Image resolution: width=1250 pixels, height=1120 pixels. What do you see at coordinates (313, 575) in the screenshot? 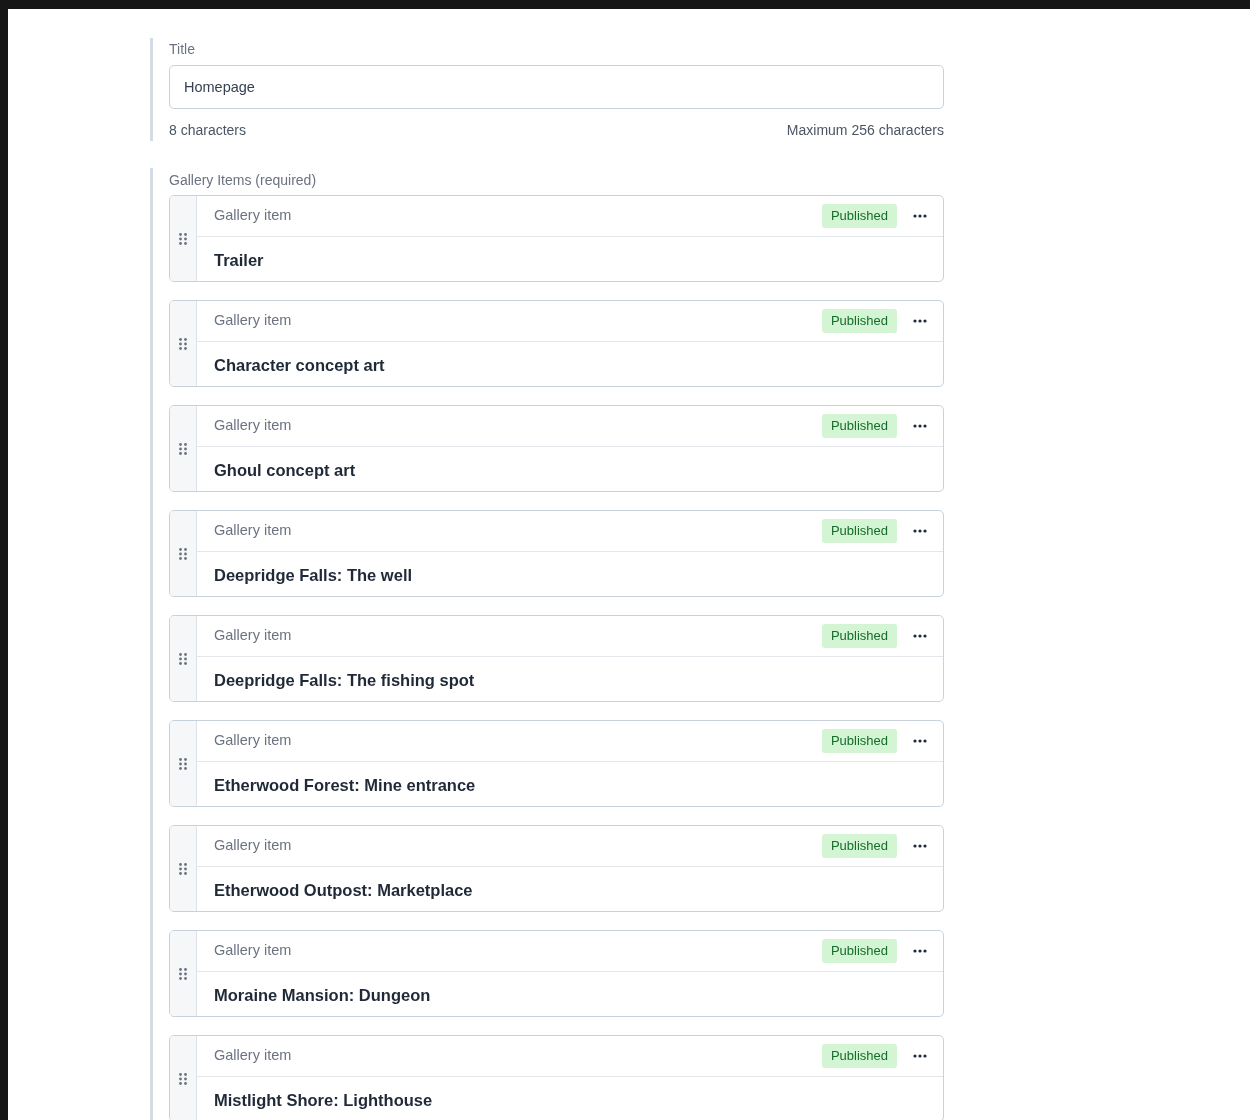
I see `item-title: Deepridge Falls: The well` at bounding box center [313, 575].